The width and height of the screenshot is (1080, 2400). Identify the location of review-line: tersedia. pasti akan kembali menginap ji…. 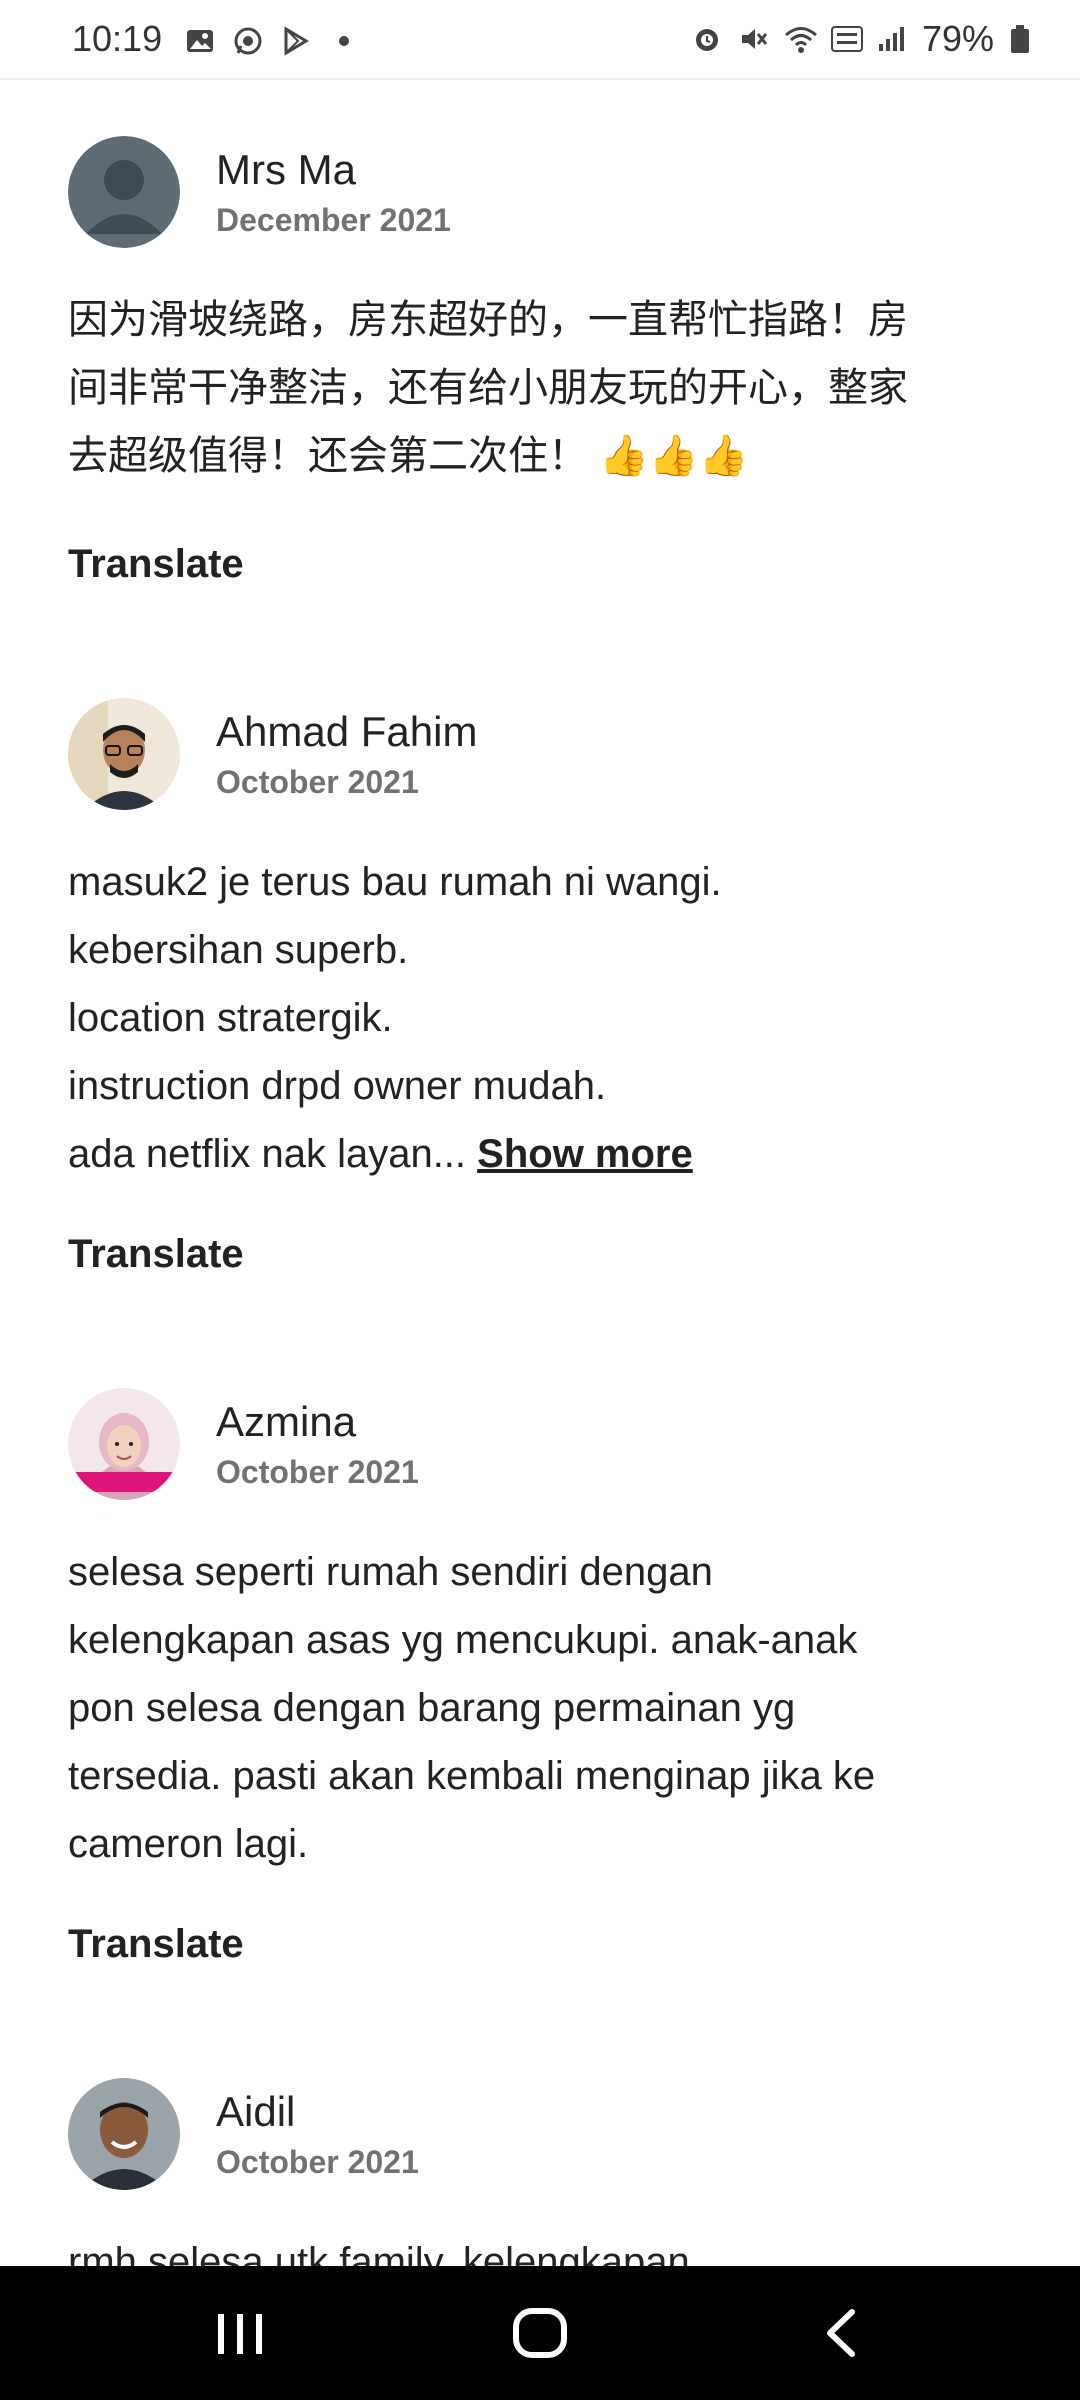
(472, 1776).